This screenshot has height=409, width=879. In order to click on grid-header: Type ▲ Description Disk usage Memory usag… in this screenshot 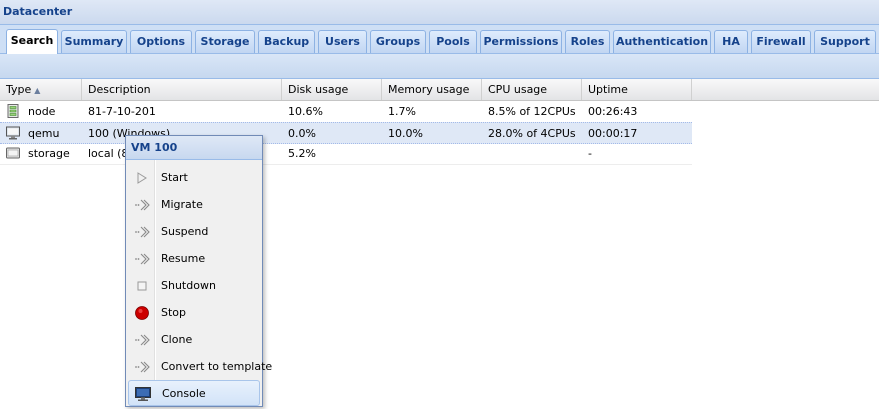, I will do `click(439, 90)`.